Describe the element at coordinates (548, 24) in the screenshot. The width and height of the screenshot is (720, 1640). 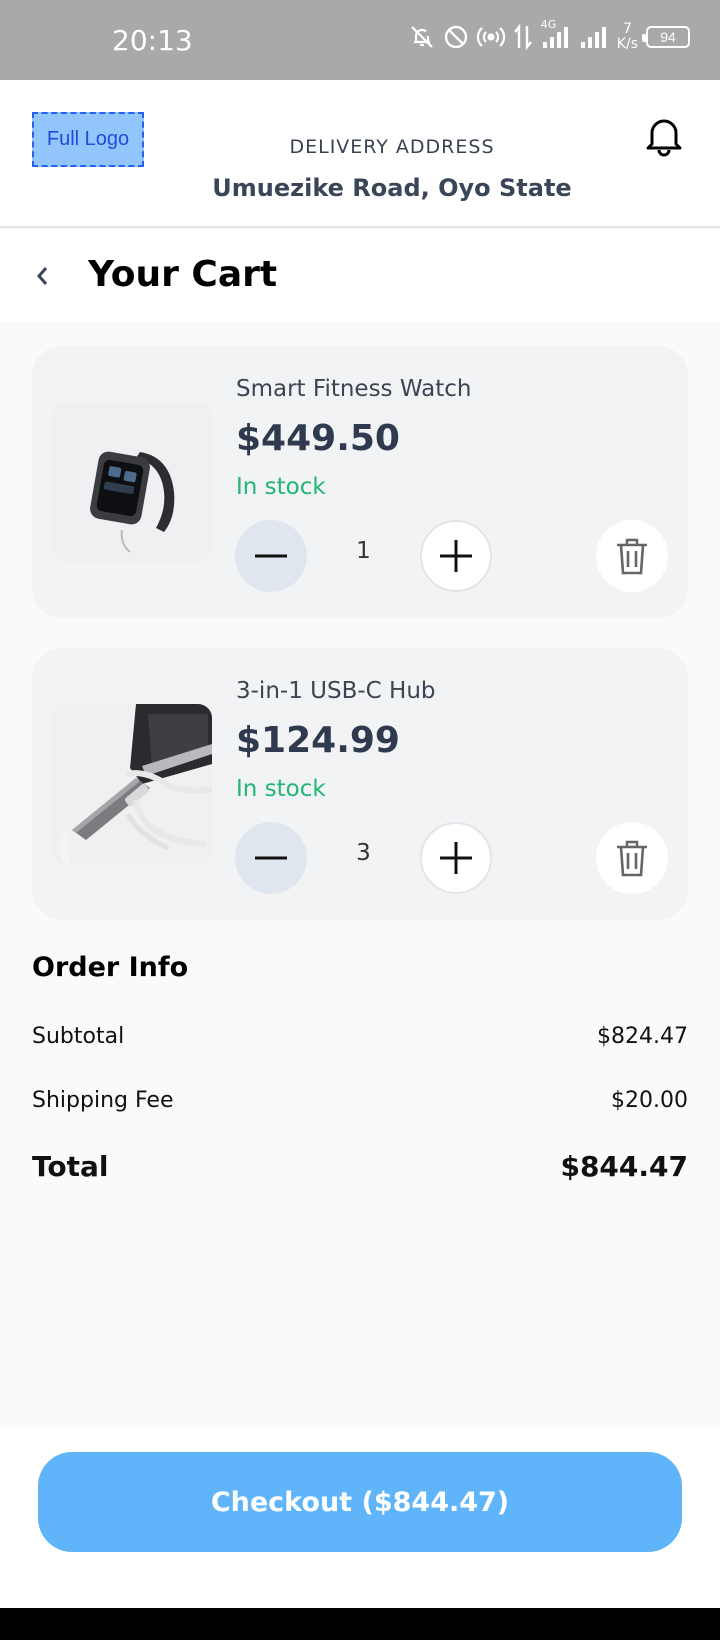
I see `network-type: 4G` at that location.